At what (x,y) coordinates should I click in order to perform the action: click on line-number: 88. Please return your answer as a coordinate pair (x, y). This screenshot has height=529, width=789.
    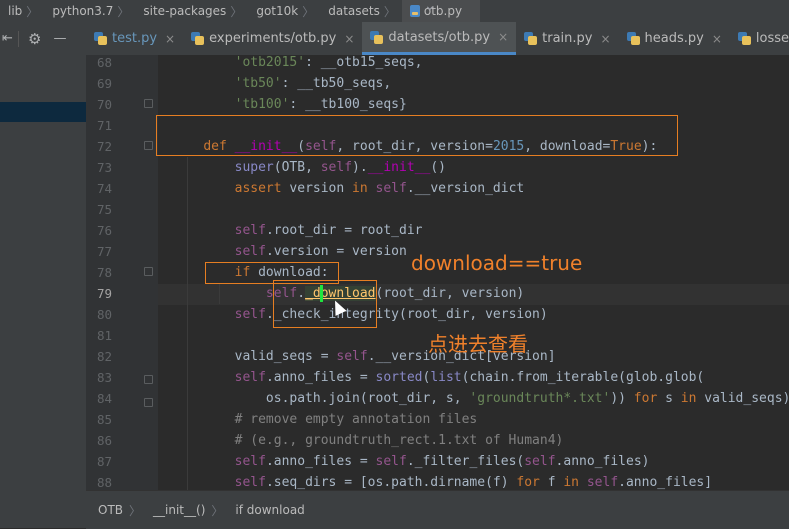
    Looking at the image, I should click on (104, 482).